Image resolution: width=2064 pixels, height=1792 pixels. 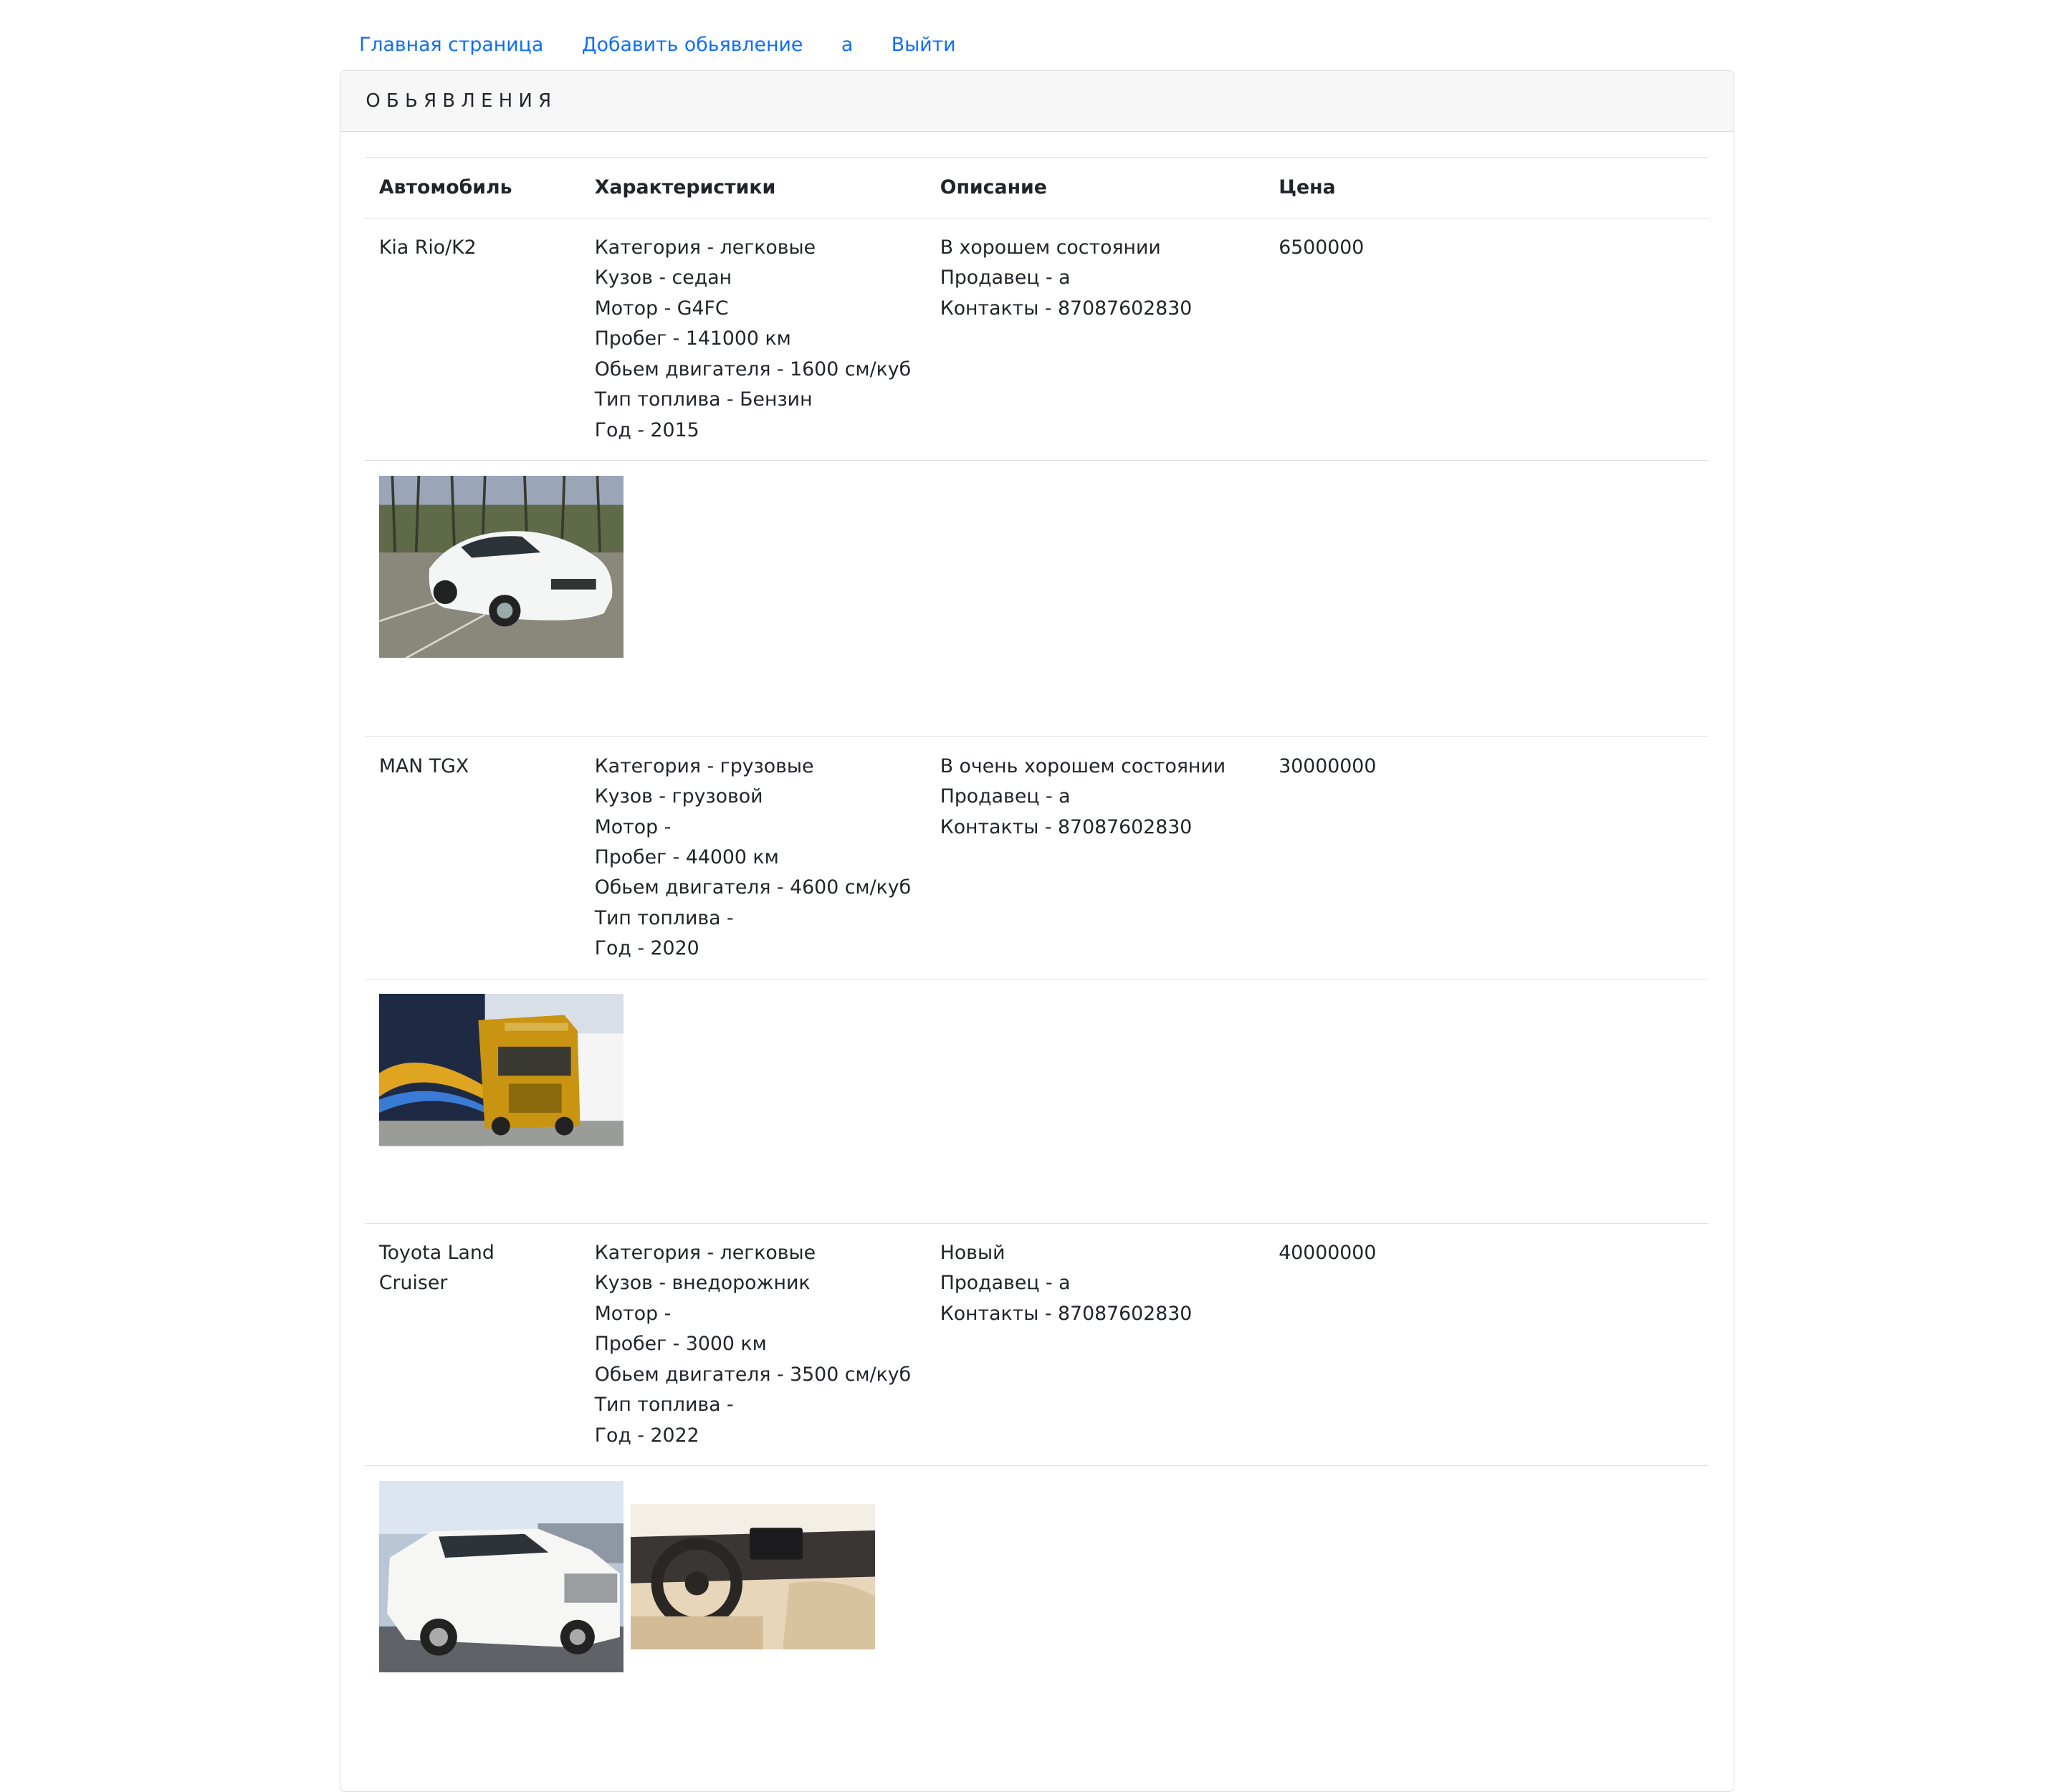 What do you see at coordinates (1486, 339) in the screenshot?
I see `car-price: 6500000` at bounding box center [1486, 339].